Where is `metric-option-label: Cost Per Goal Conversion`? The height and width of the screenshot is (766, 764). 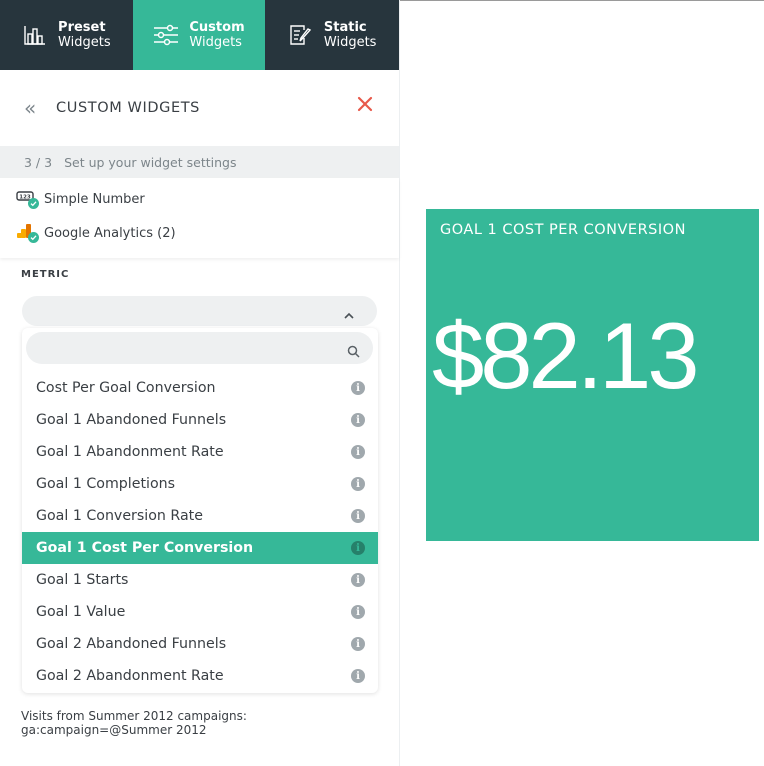 metric-option-label: Cost Per Goal Conversion is located at coordinates (126, 388).